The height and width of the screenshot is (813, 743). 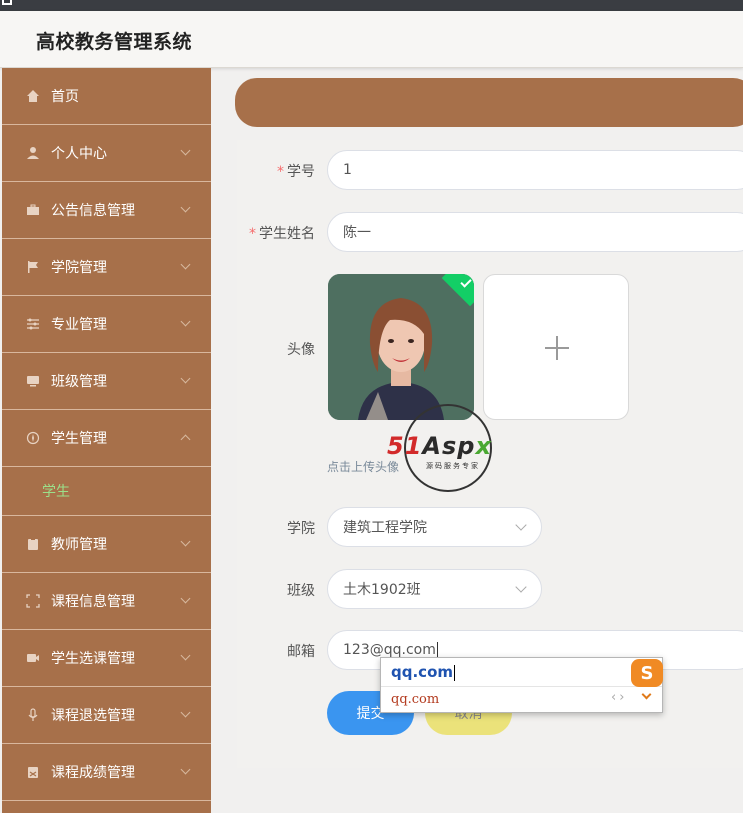 I want to click on ime-divider, so click(x=521, y=686).